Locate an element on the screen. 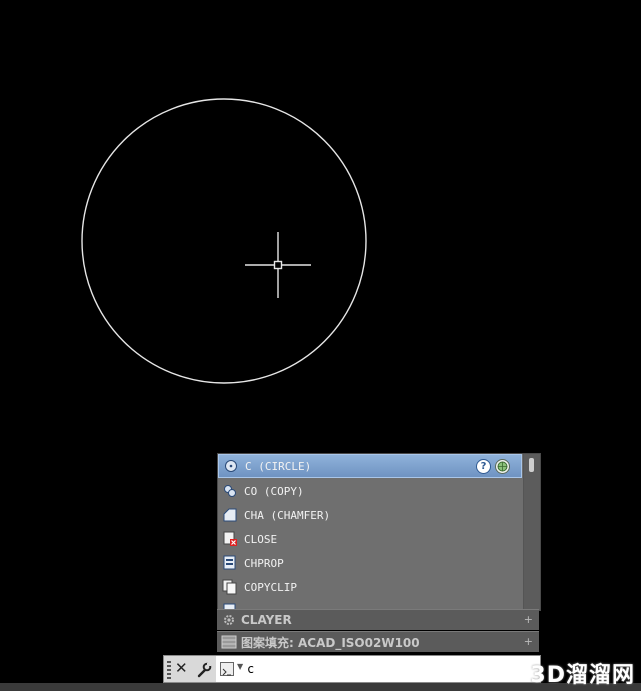 The width and height of the screenshot is (641, 691). history-label: 图案填充: ACAD_ISO02W100 is located at coordinates (330, 642).